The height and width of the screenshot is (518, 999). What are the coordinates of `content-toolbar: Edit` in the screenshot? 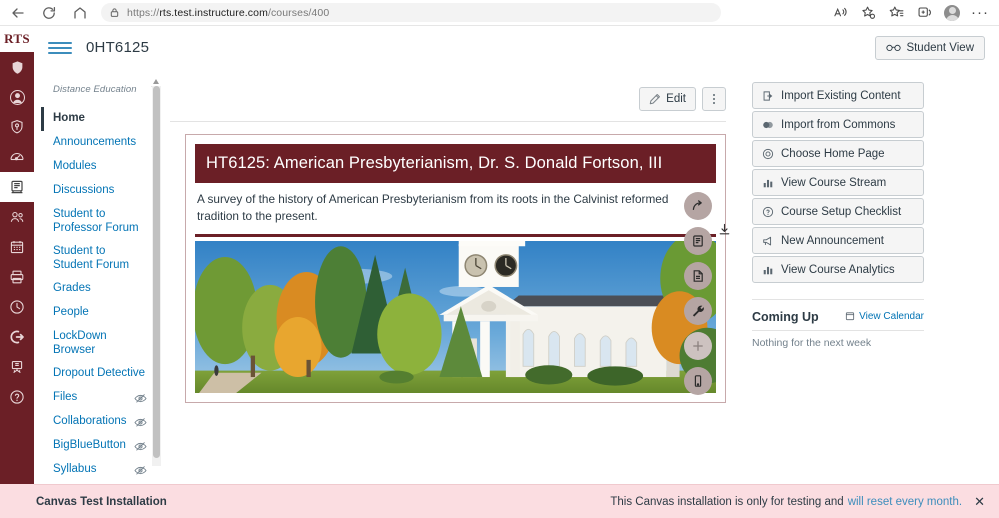 It's located at (455, 92).